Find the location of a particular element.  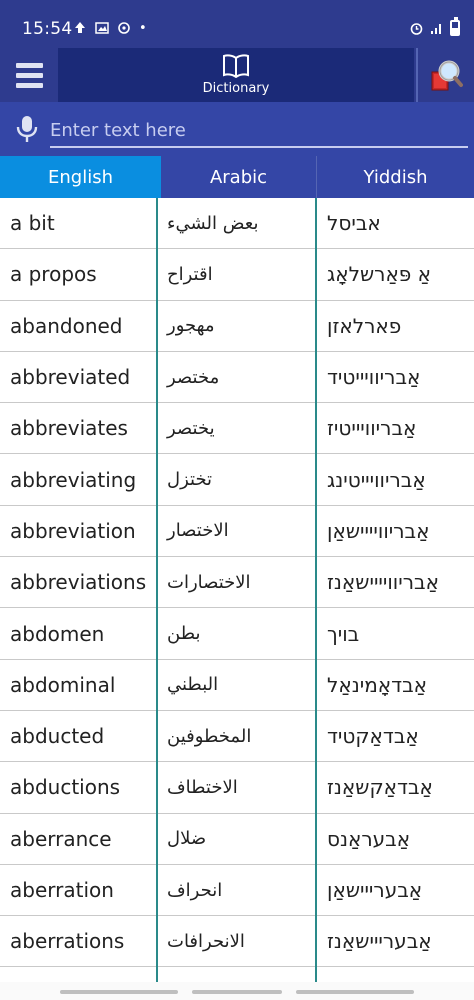

english-word: abbreviations is located at coordinates (78, 582).